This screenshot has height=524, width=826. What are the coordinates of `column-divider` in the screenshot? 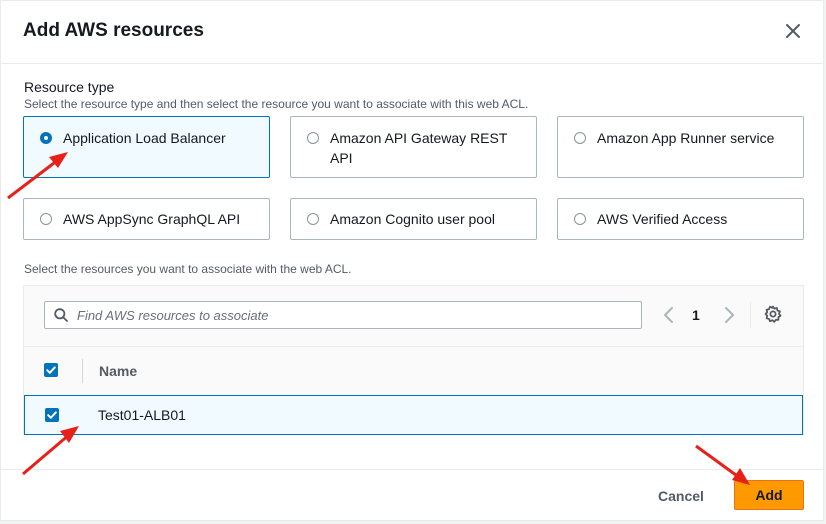 It's located at (82, 371).